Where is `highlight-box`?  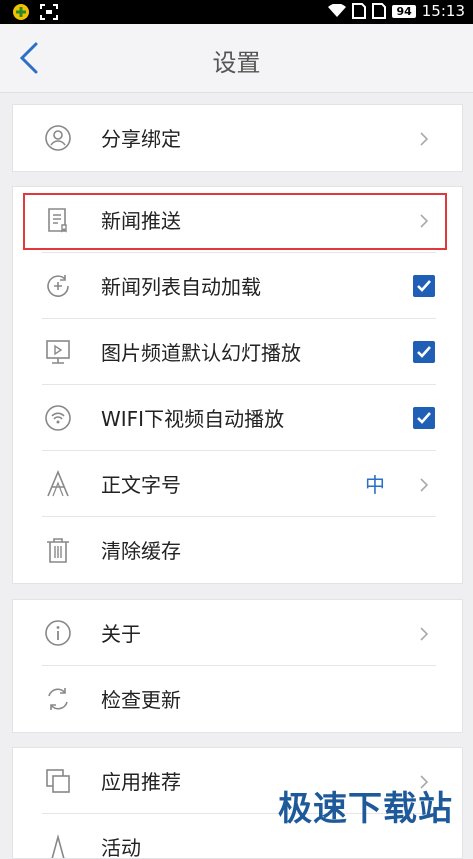
highlight-box is located at coordinates (235, 221).